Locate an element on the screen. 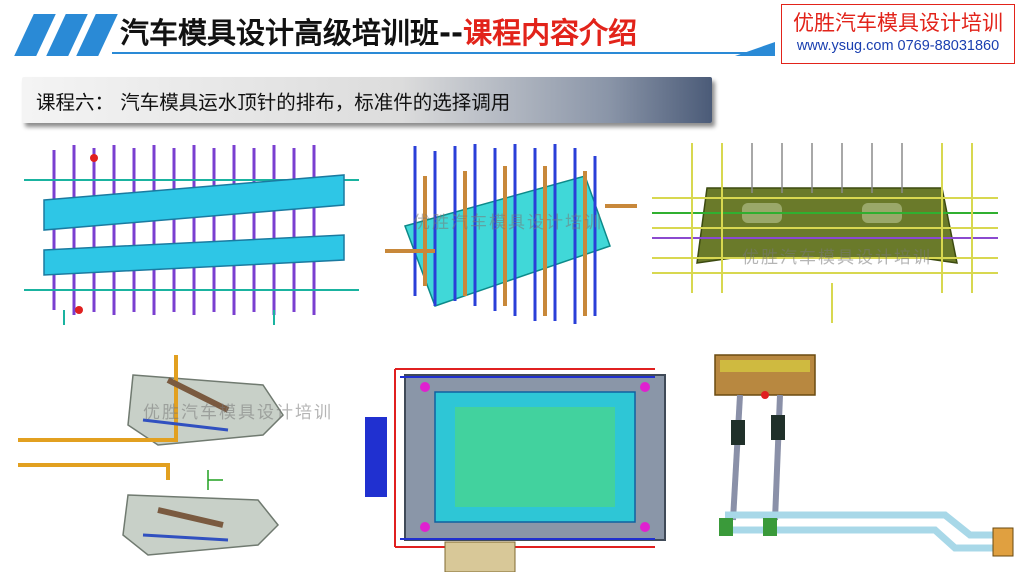 The height and width of the screenshot is (577, 1024). page-title: 汽车模具设计高级培训班--课程内容介绍 is located at coordinates (378, 31).